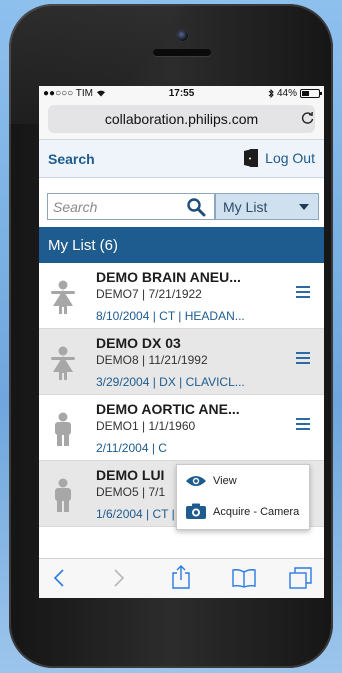 The height and width of the screenshot is (673, 342). Describe the element at coordinates (83, 245) in the screenshot. I see `list-header-title: My List (6)` at that location.